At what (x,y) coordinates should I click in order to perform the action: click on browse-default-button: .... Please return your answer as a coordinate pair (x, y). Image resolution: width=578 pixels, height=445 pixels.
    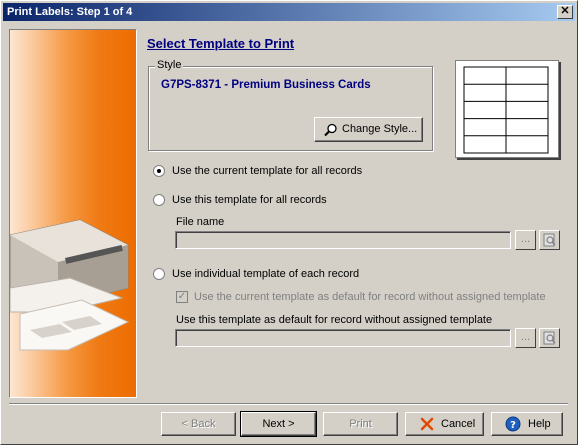
    Looking at the image, I should click on (525, 338).